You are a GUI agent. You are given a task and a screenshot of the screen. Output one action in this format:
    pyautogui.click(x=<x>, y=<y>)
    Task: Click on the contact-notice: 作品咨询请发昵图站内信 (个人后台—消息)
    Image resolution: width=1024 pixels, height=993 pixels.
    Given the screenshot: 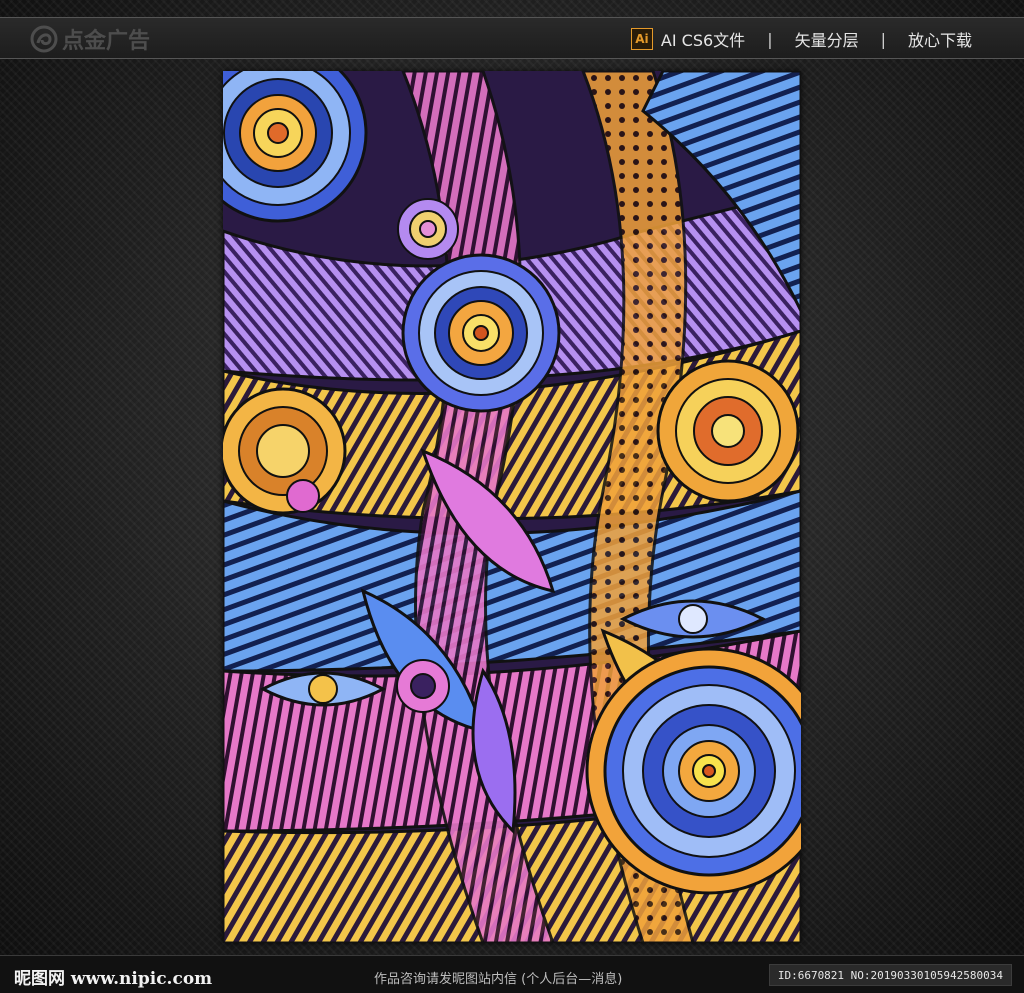 What is the action you would take?
    pyautogui.click(x=498, y=979)
    